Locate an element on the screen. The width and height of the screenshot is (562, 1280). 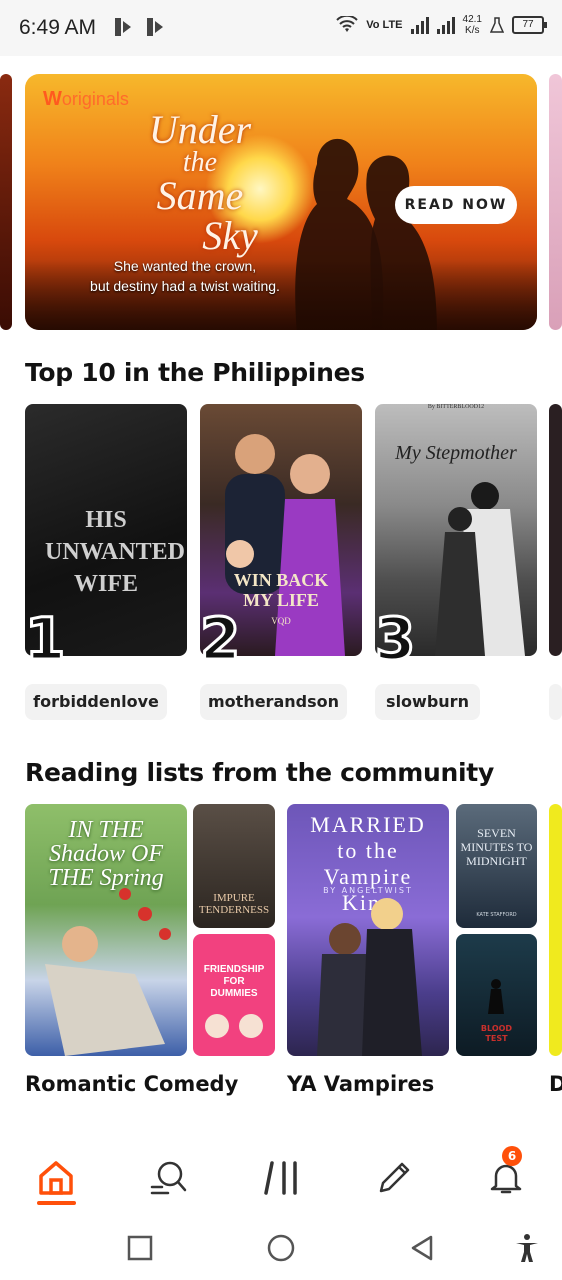
section-title-top10: Top 10 in the Philippines is located at coordinates (195, 372).